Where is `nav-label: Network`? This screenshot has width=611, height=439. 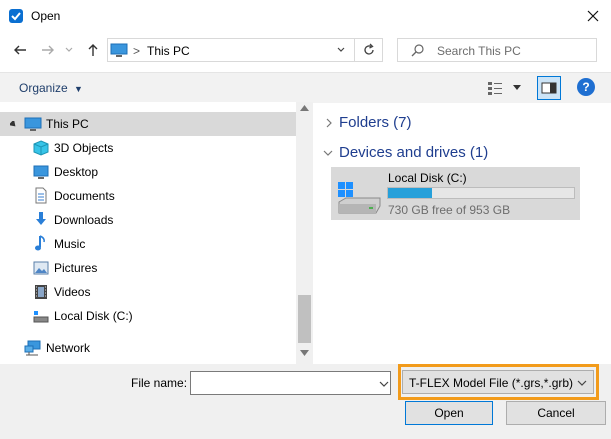
nav-label: Network is located at coordinates (68, 348).